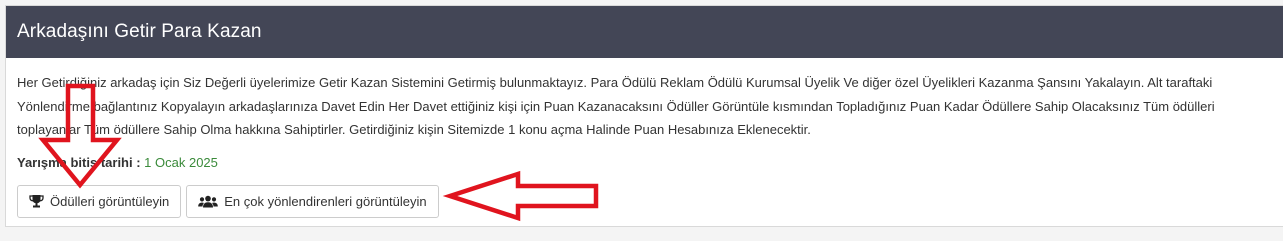 The height and width of the screenshot is (241, 1283). I want to click on view-top-referrers-button: En çok yönlendirenleri görüntüleyin, so click(312, 201).